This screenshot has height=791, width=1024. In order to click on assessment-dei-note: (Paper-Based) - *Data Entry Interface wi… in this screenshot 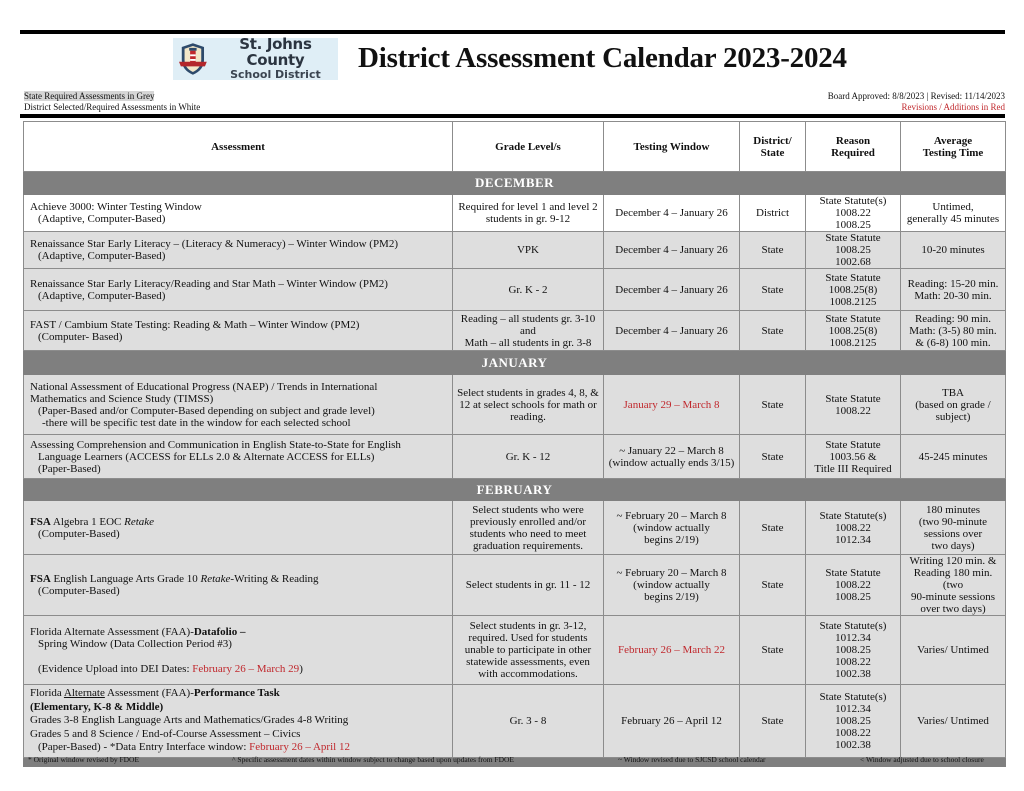, I will do `click(239, 748)`.